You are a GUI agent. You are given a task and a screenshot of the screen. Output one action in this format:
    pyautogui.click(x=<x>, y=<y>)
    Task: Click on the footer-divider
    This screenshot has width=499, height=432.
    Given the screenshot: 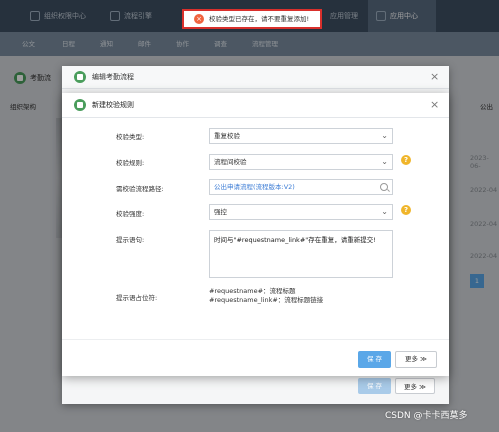 What is the action you would take?
    pyautogui.click(x=255, y=339)
    